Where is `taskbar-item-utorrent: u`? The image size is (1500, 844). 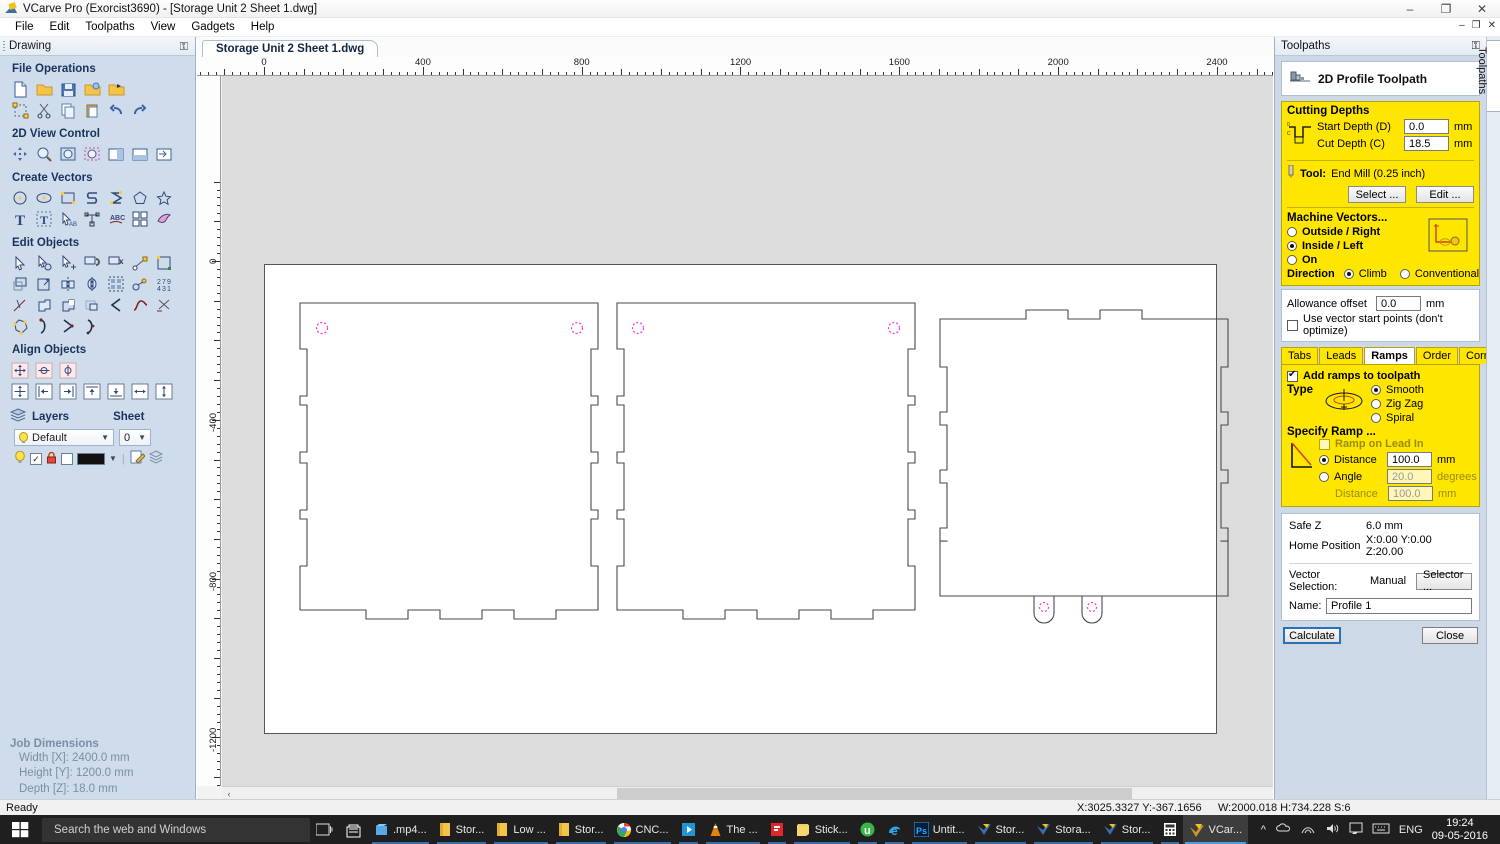
taskbar-item-utorrent: u is located at coordinates (867, 829).